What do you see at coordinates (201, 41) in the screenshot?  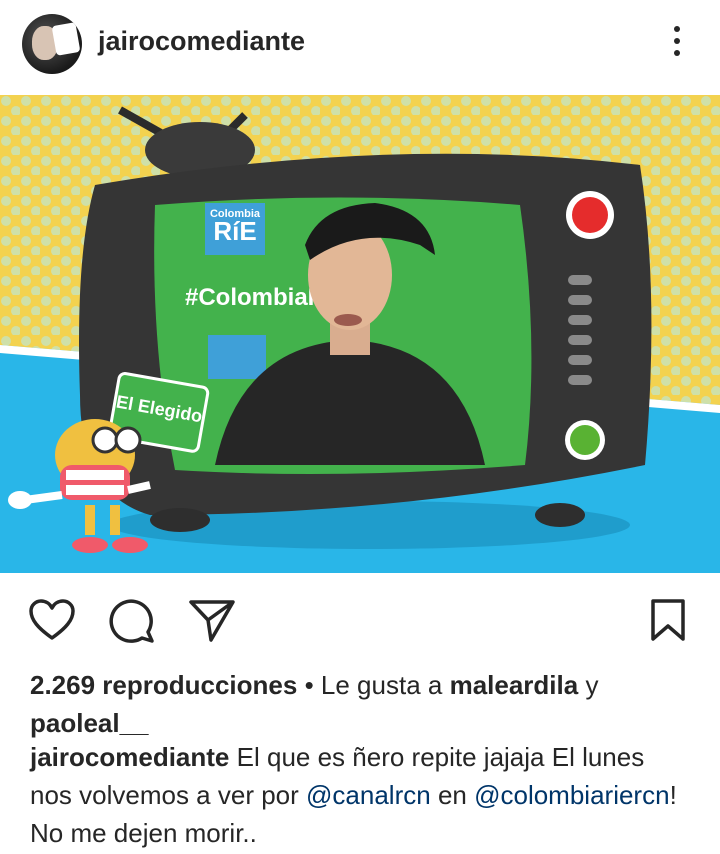 I see `post-username: jairocomediante` at bounding box center [201, 41].